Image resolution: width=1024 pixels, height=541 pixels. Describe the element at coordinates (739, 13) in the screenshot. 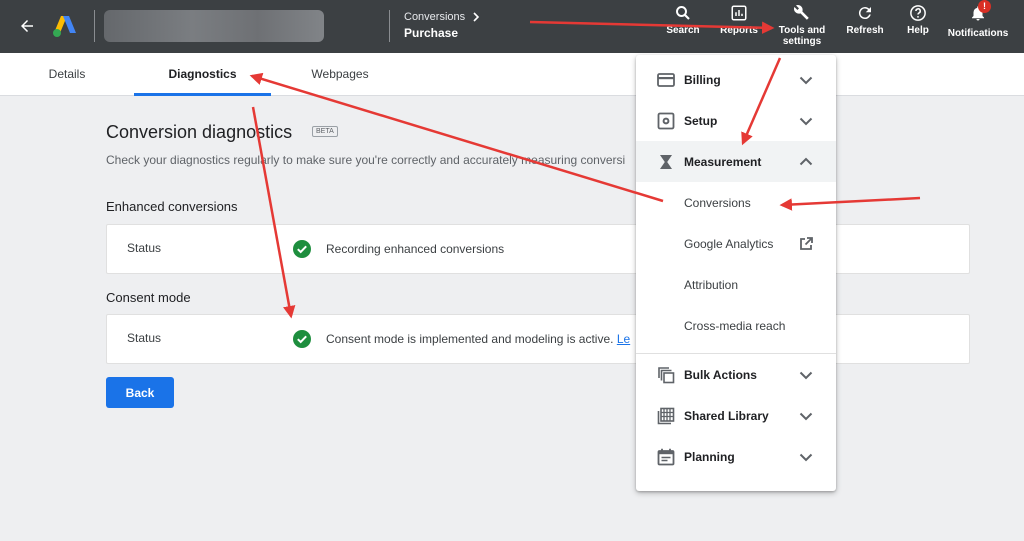

I see `reports-icon` at that location.